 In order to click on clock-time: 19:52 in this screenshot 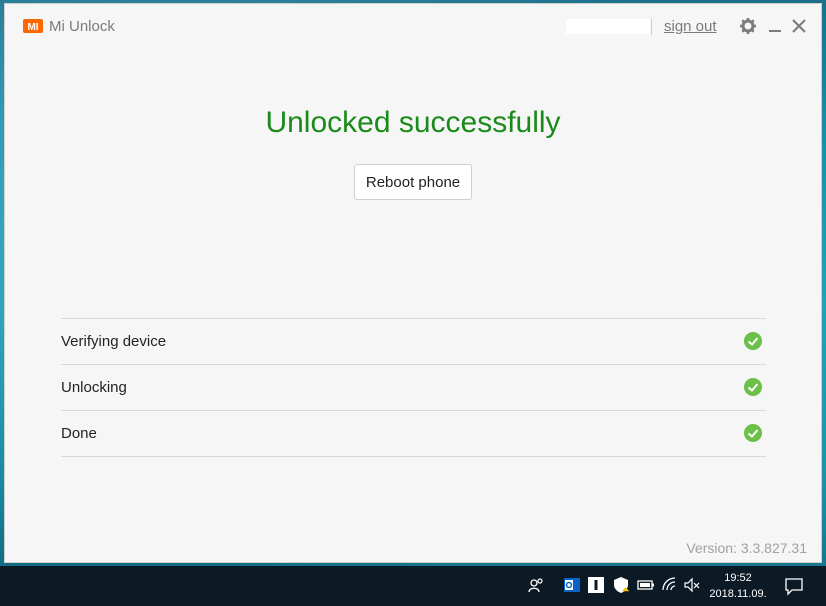, I will do `click(738, 578)`.